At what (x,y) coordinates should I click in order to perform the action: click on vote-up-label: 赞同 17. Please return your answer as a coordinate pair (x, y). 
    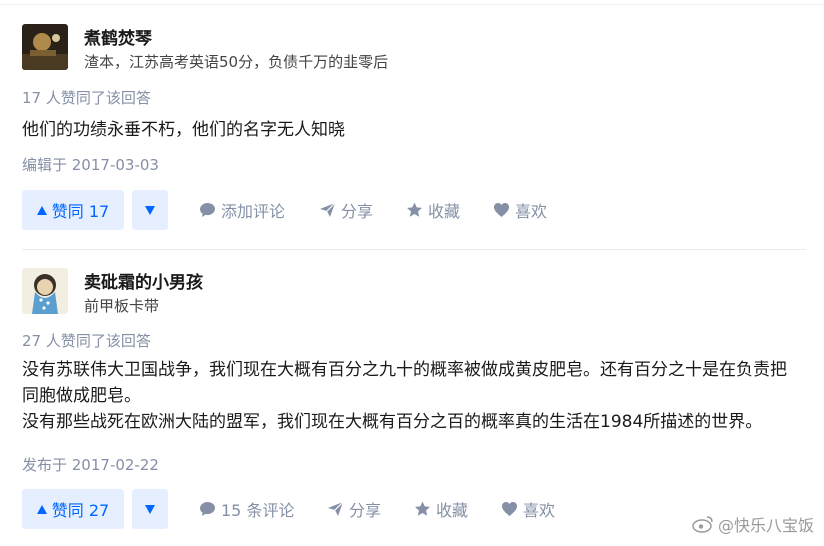
    Looking at the image, I should click on (80, 211).